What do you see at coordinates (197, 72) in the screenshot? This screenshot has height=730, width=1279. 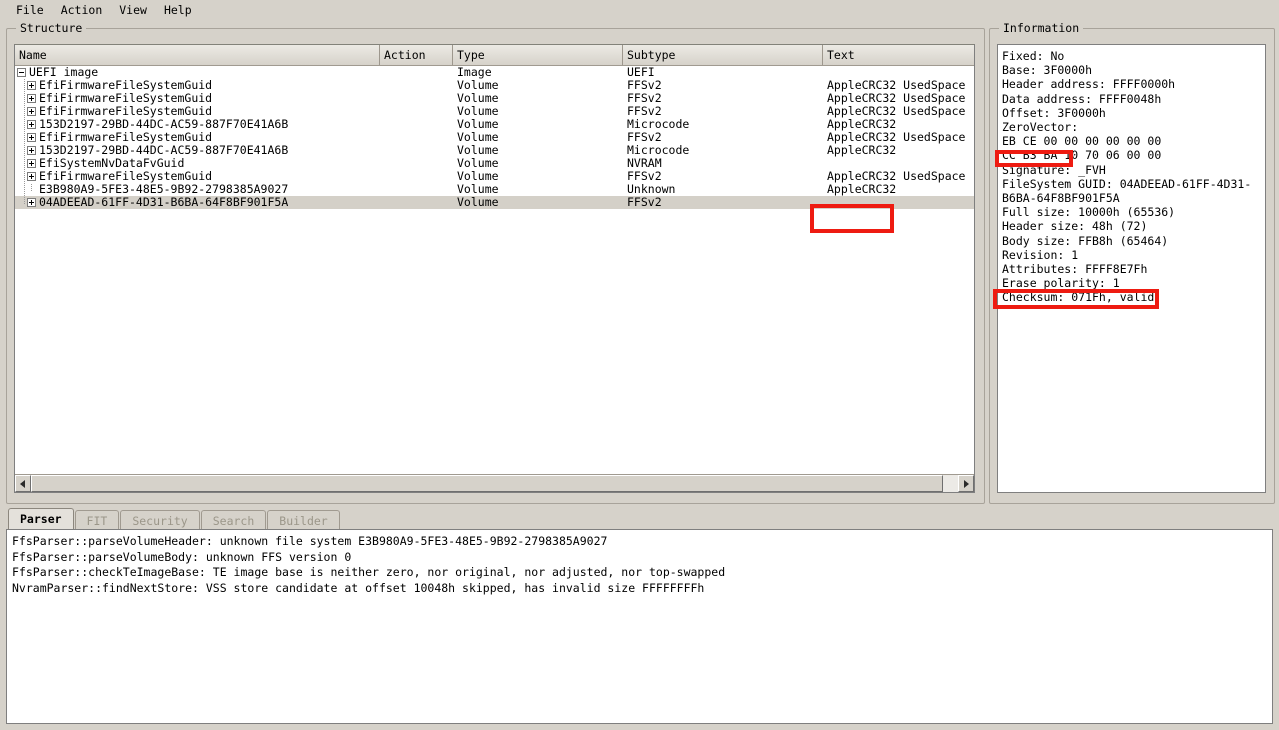 I see `cell-name: UEFI image` at bounding box center [197, 72].